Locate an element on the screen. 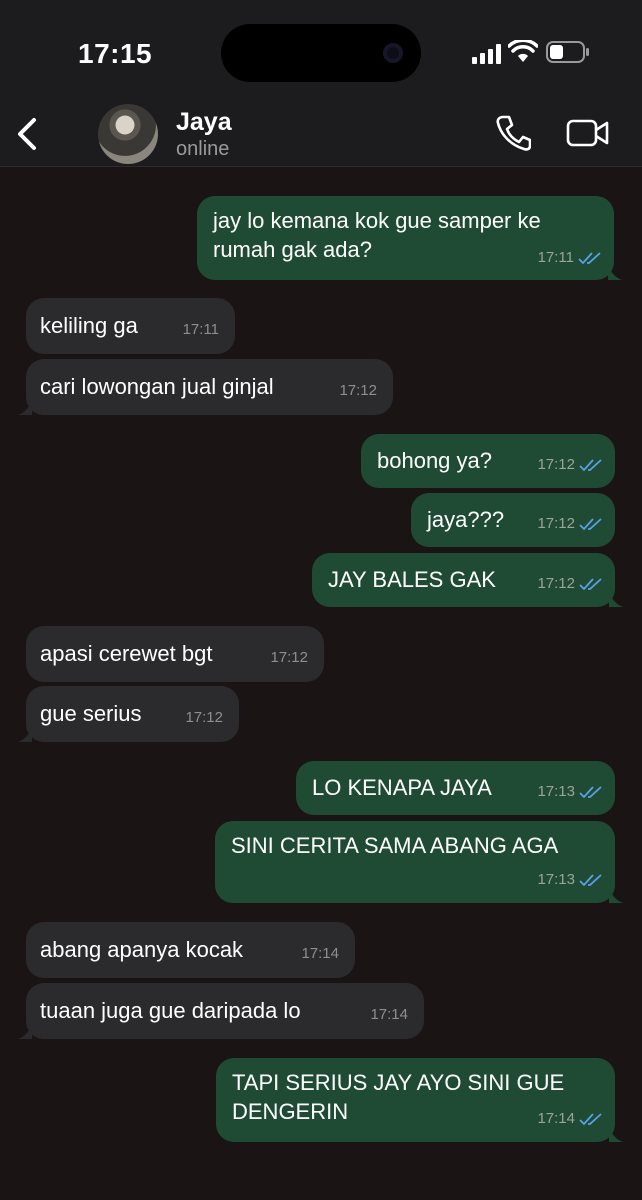 This screenshot has width=642, height=1200. message-text: apasi cerewet bgt is located at coordinates (126, 653).